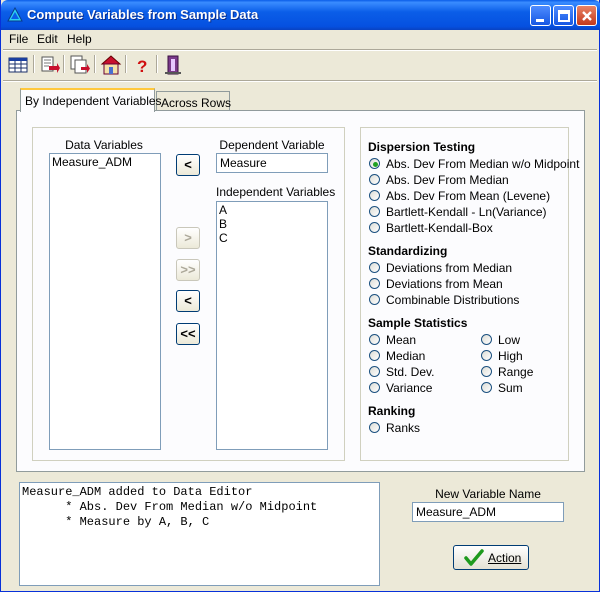 This screenshot has width=600, height=592. I want to click on toolbar-separator-line, so click(300, 81).